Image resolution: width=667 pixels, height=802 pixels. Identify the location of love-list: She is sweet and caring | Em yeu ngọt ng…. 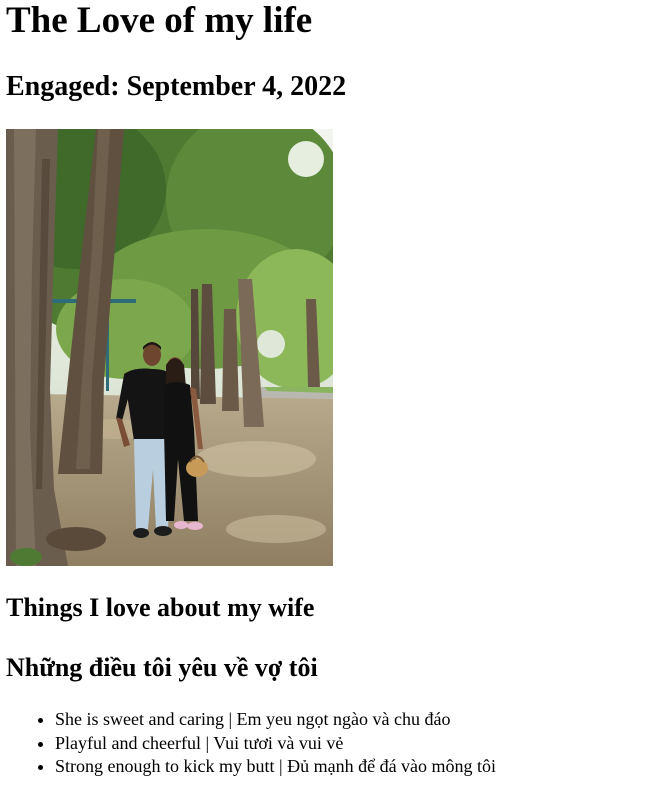
(255, 743).